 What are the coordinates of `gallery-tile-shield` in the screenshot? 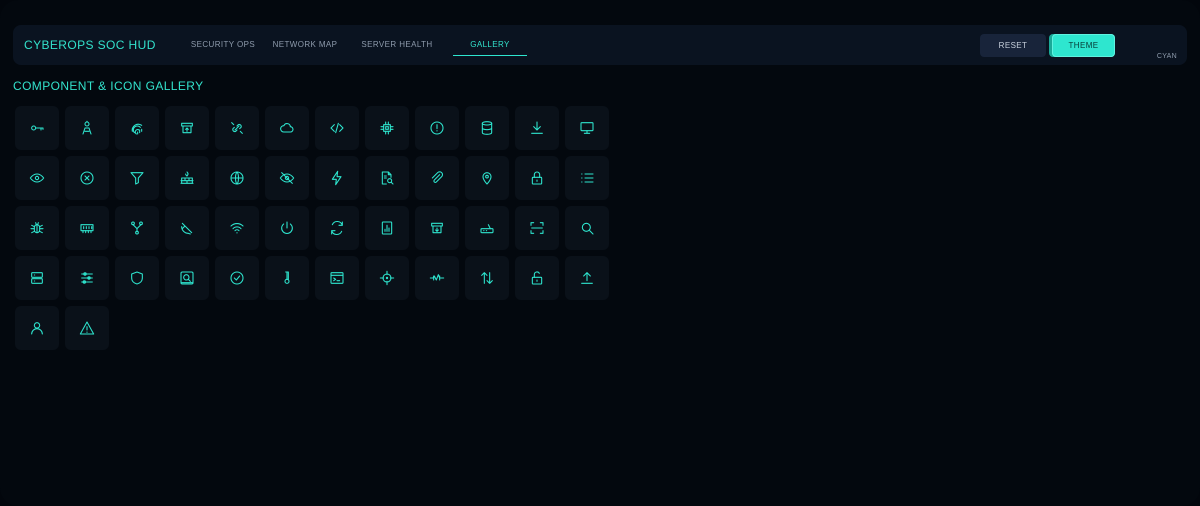 It's located at (137, 278).